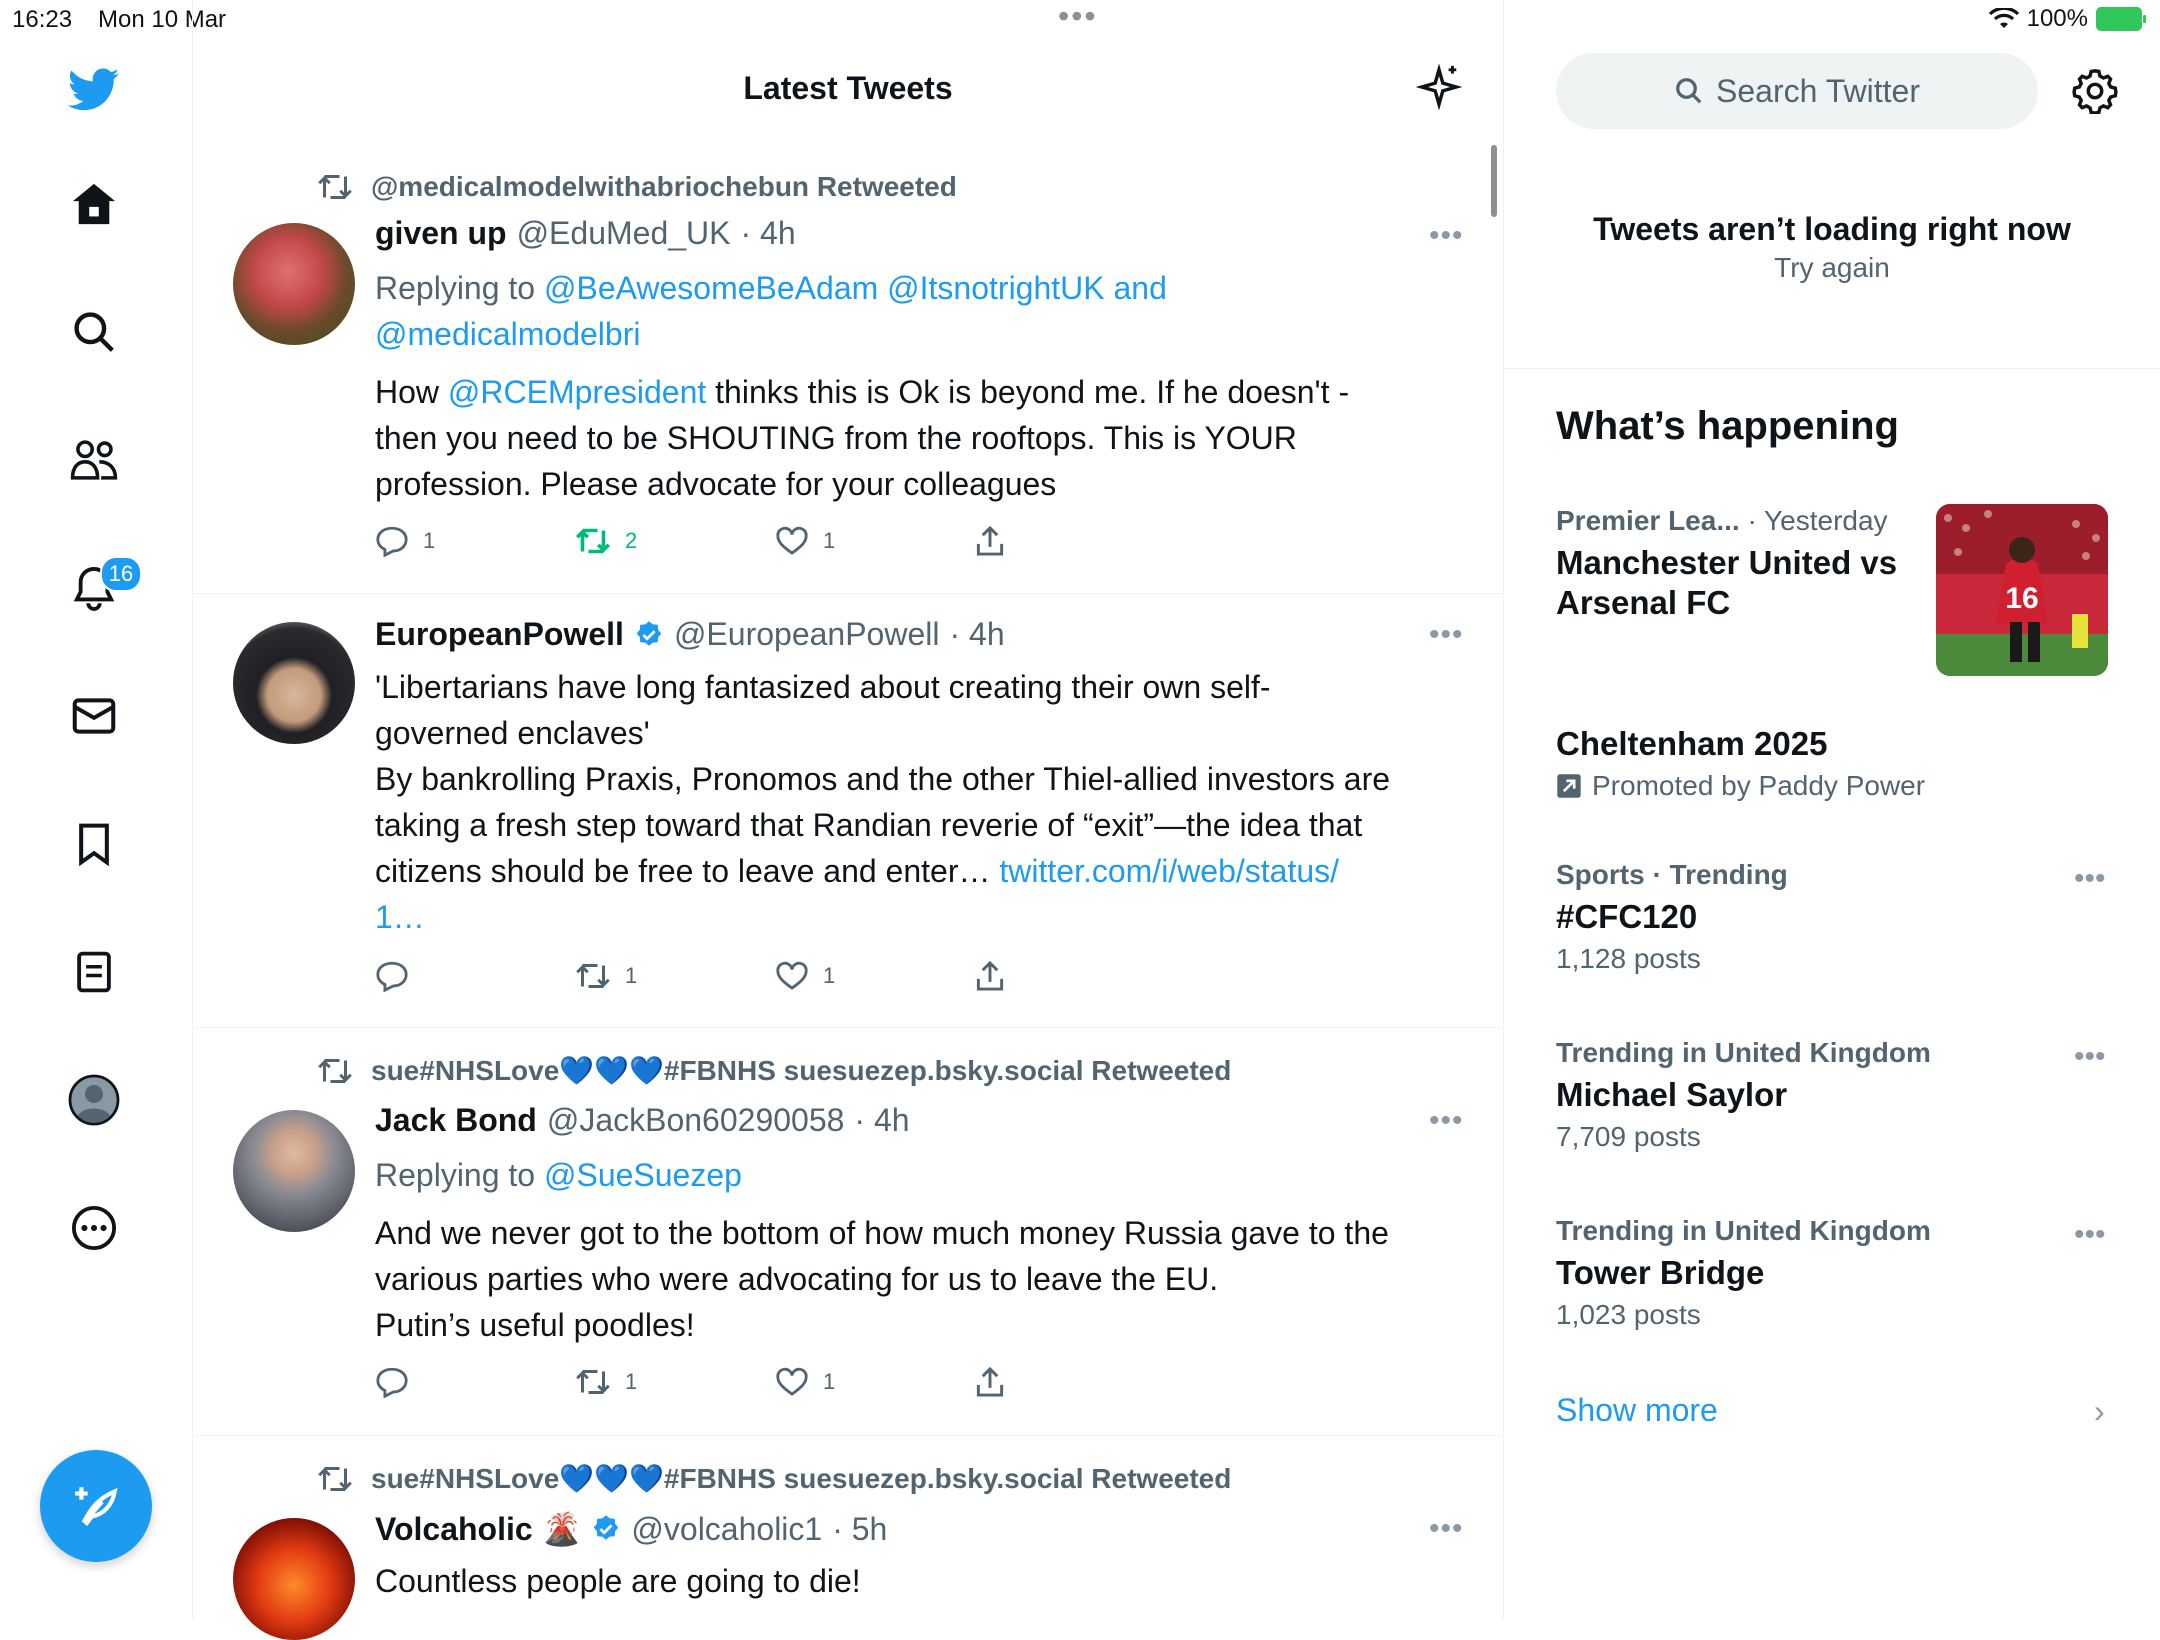 The height and width of the screenshot is (1640, 2160). What do you see at coordinates (94, 844) in the screenshot?
I see `bookmarks-icon` at bounding box center [94, 844].